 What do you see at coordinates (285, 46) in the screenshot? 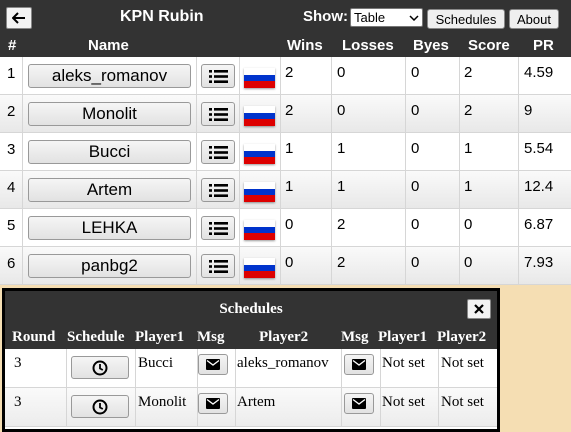
I see `table-header: # Name Wins Losses Byes Score PR` at bounding box center [285, 46].